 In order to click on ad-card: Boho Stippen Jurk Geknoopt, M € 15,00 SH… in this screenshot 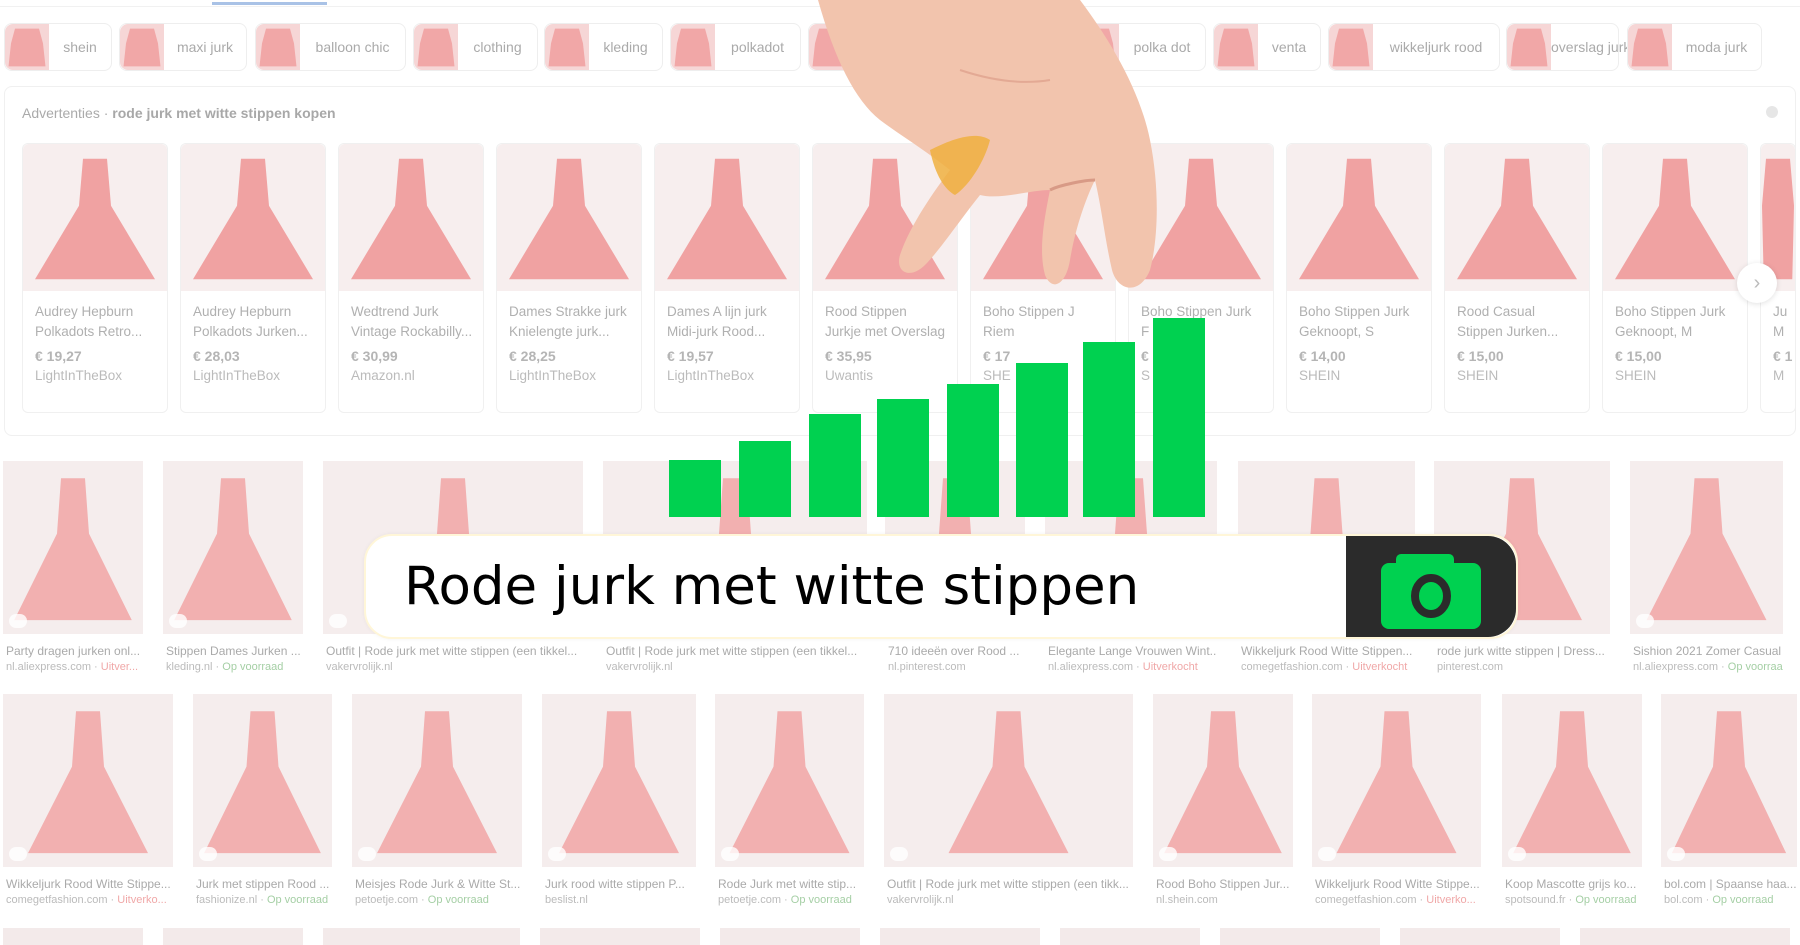, I will do `click(1675, 278)`.